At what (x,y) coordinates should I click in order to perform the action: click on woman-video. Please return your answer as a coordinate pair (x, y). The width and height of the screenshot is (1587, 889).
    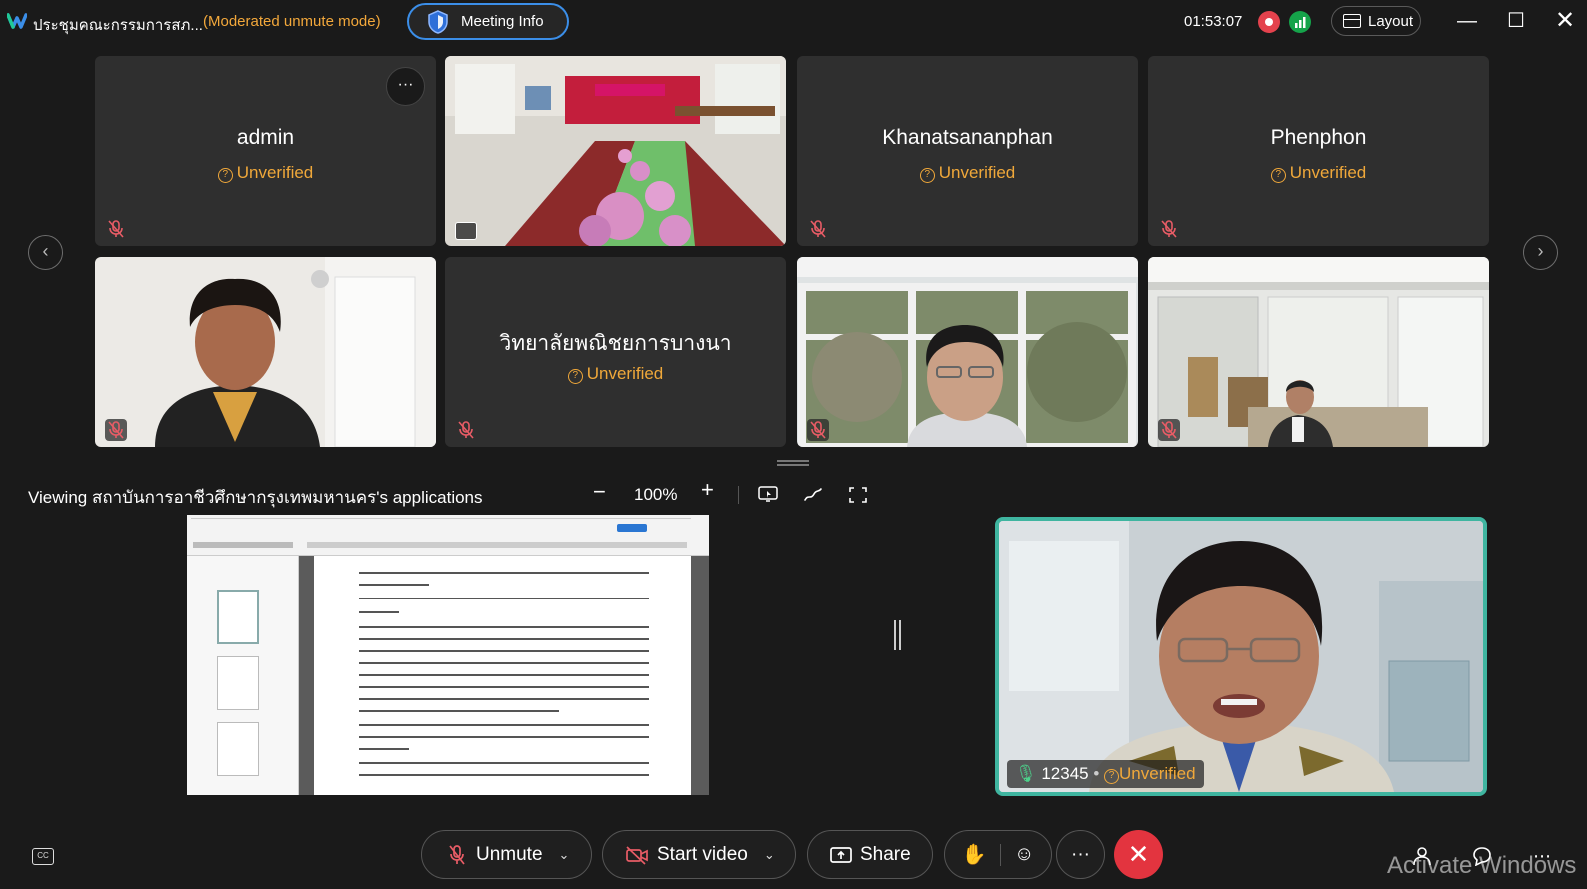
    Looking at the image, I should click on (265, 352).